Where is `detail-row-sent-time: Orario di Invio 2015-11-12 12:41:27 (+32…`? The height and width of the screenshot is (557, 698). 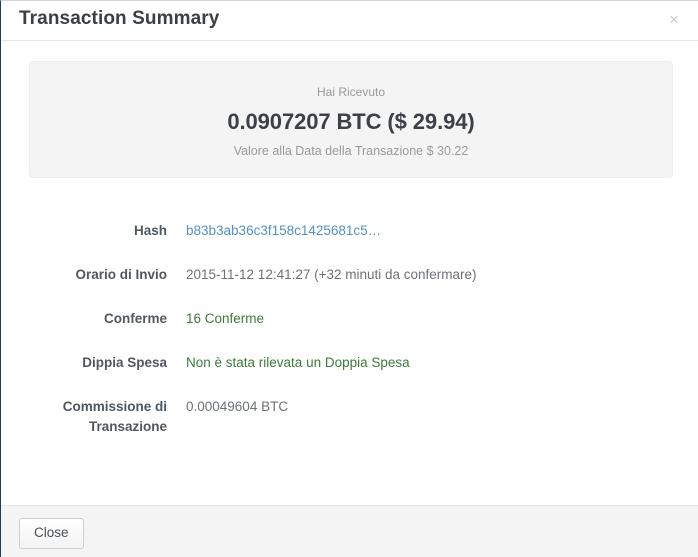
detail-row-sent-time: Orario di Invio 2015-11-12 12:41:27 (+32… is located at coordinates (349, 275).